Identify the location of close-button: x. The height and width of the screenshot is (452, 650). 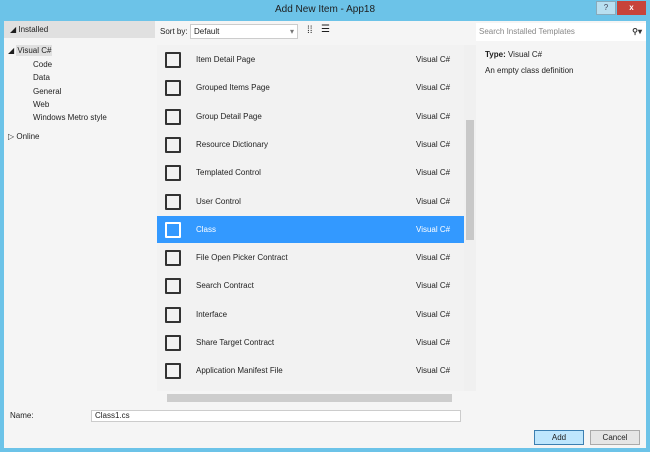
(631, 8).